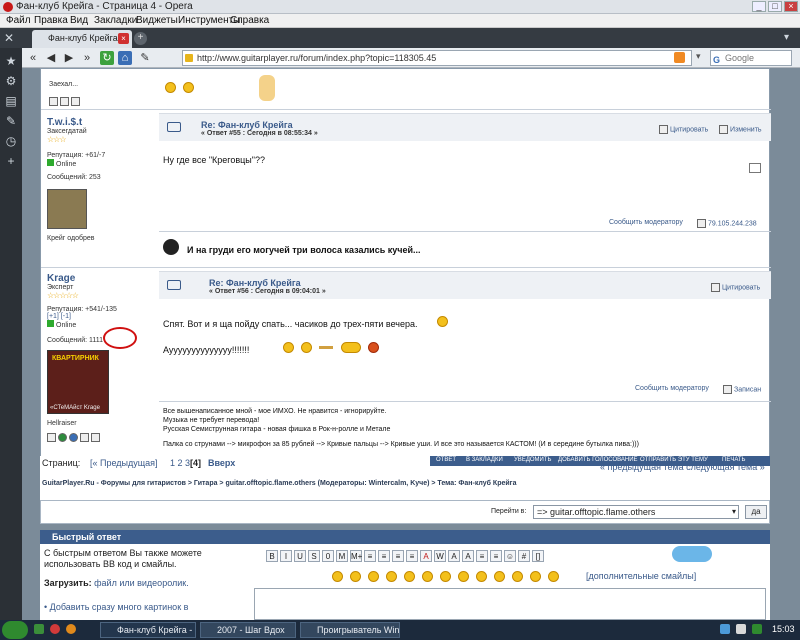 The width and height of the screenshot is (800, 640). What do you see at coordinates (683, 129) in the screenshot?
I see `post55-quote-button: Цитировать` at bounding box center [683, 129].